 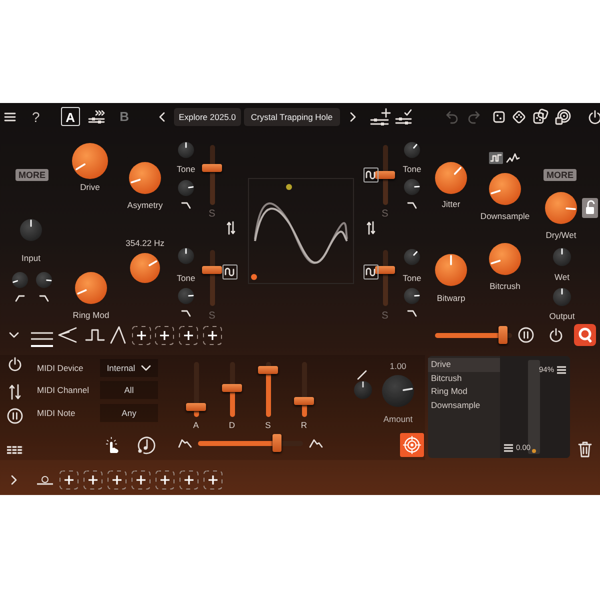 I want to click on line-circle-icon, so click(x=45, y=480).